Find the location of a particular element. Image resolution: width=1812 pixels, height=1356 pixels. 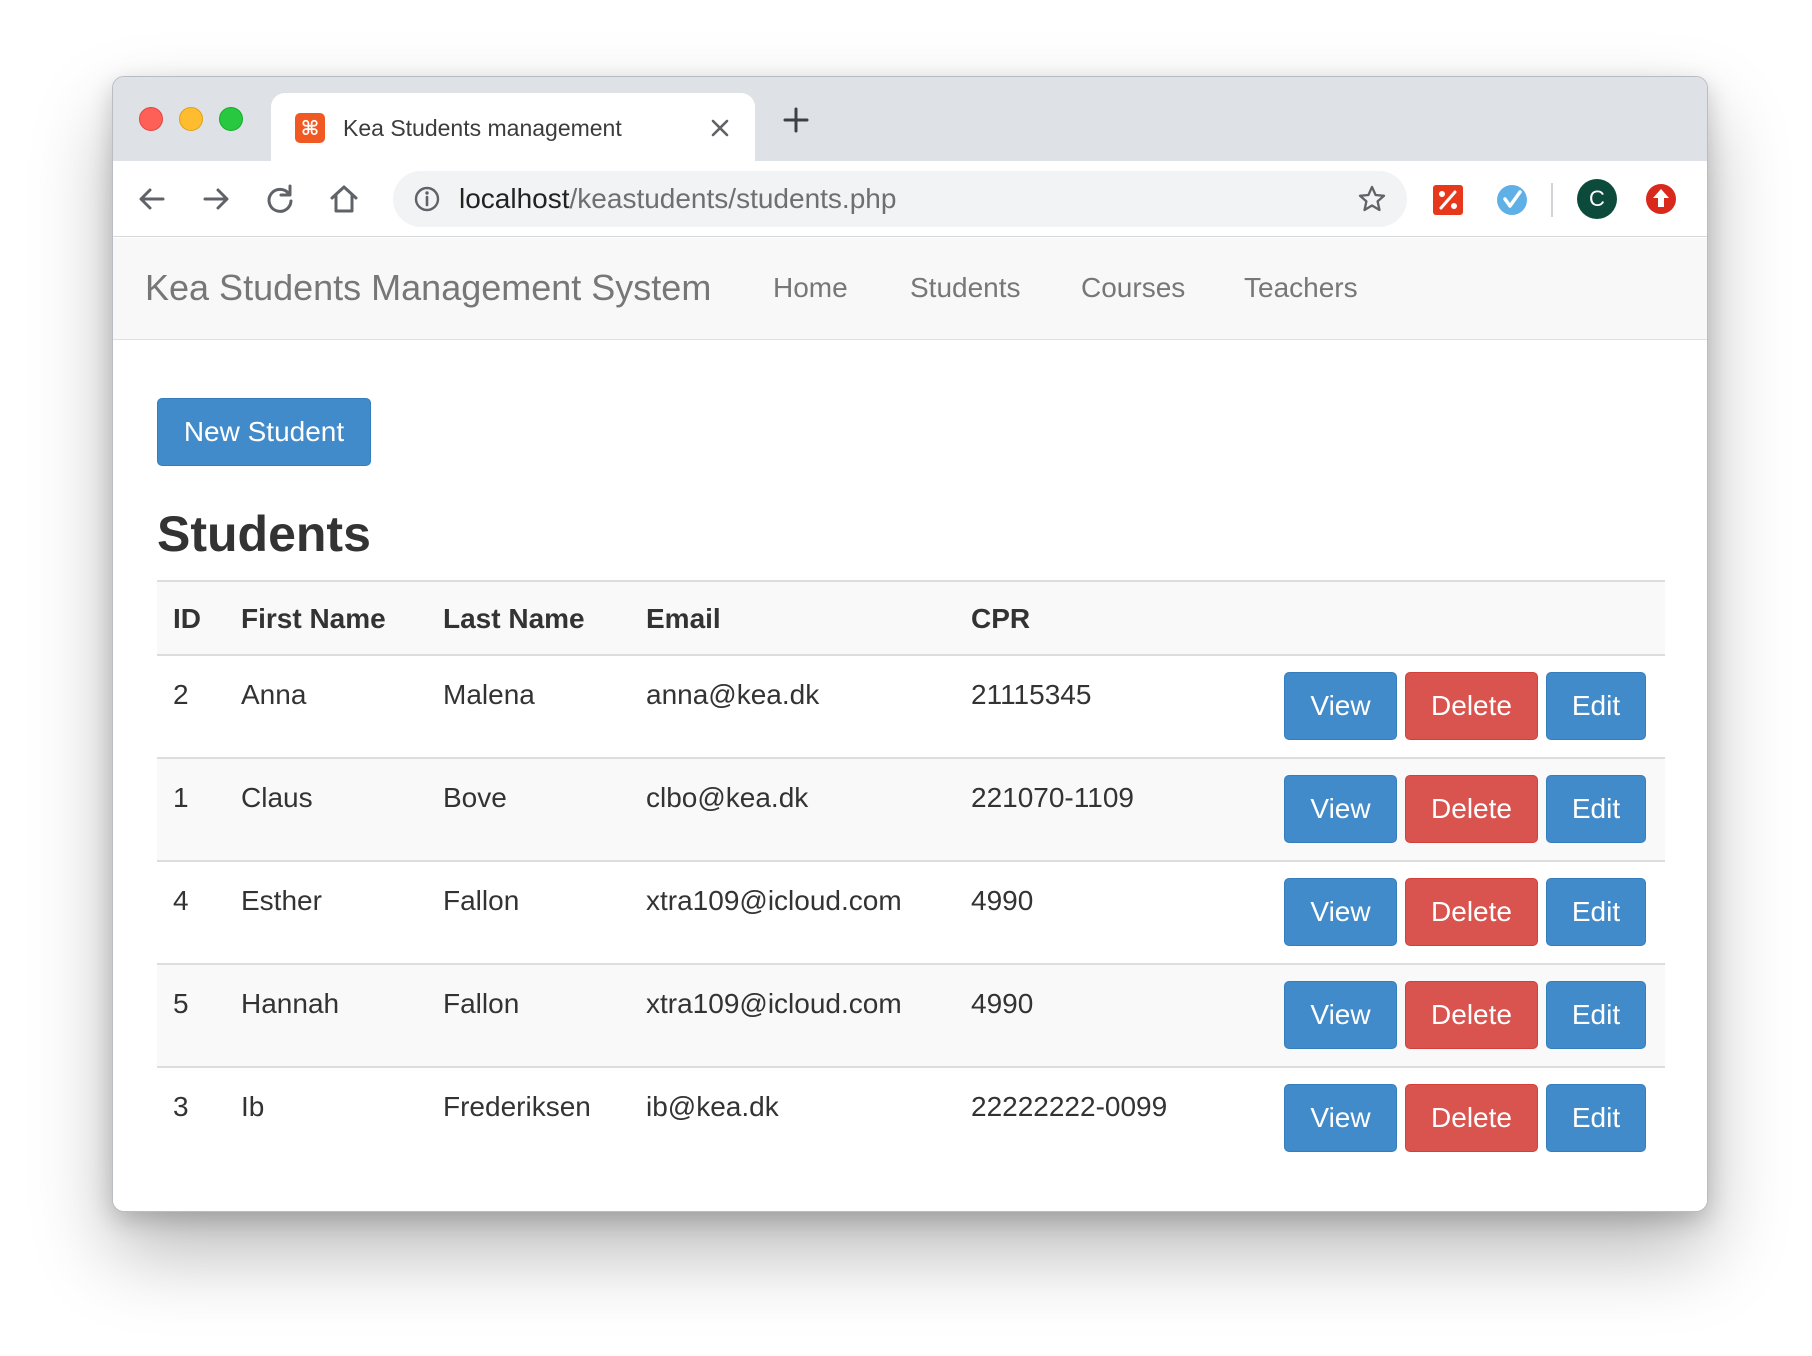

reload-icon is located at coordinates (280, 199).